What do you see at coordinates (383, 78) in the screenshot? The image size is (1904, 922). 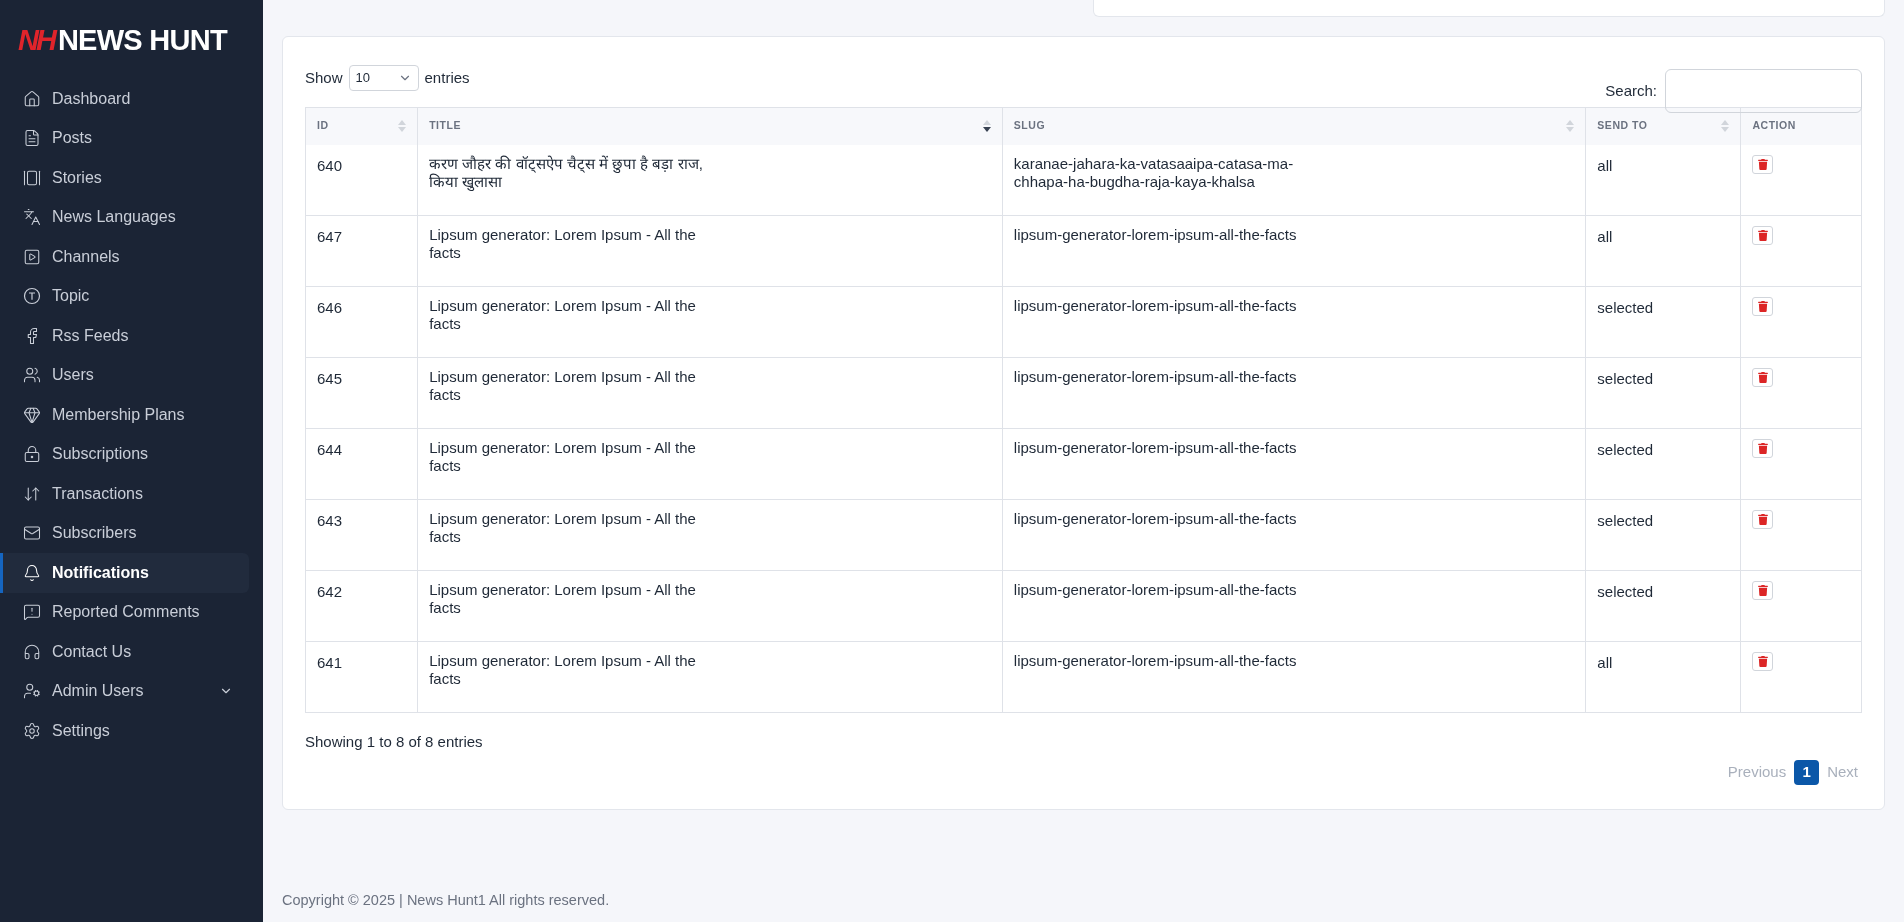 I see `entries-select: 10` at bounding box center [383, 78].